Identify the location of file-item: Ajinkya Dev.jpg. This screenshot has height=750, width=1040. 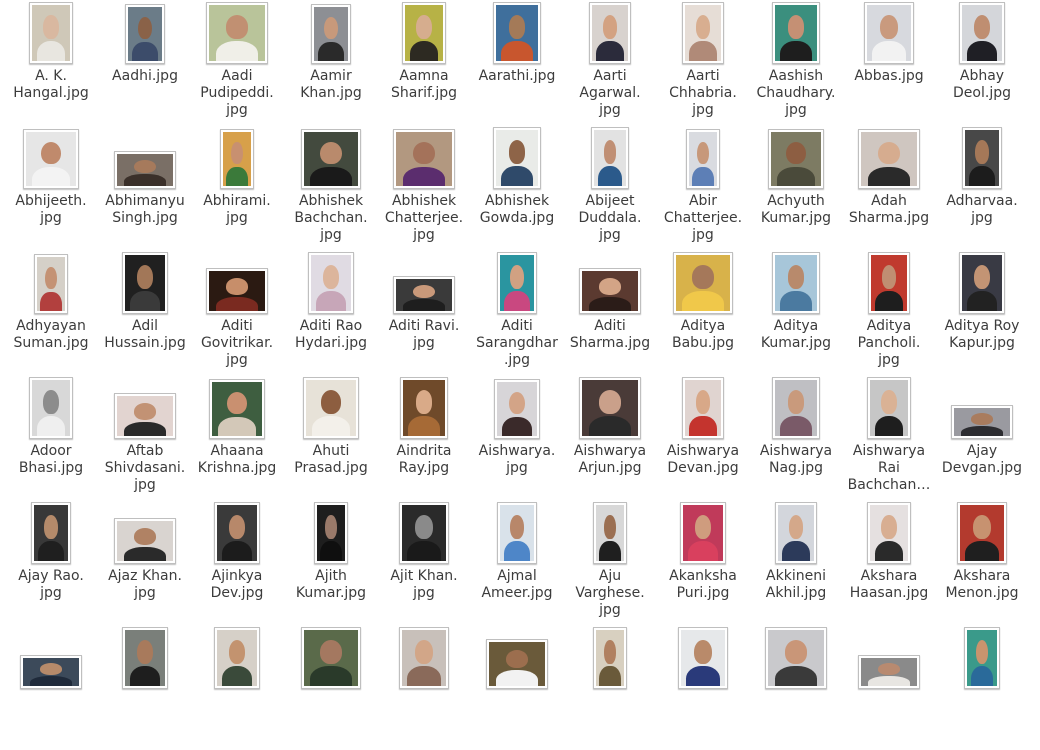
(237, 562).